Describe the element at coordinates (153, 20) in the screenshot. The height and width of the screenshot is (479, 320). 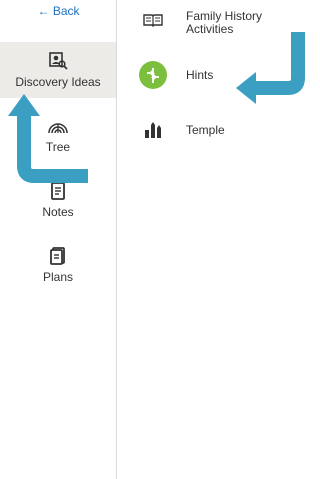
I see `book-icon` at that location.